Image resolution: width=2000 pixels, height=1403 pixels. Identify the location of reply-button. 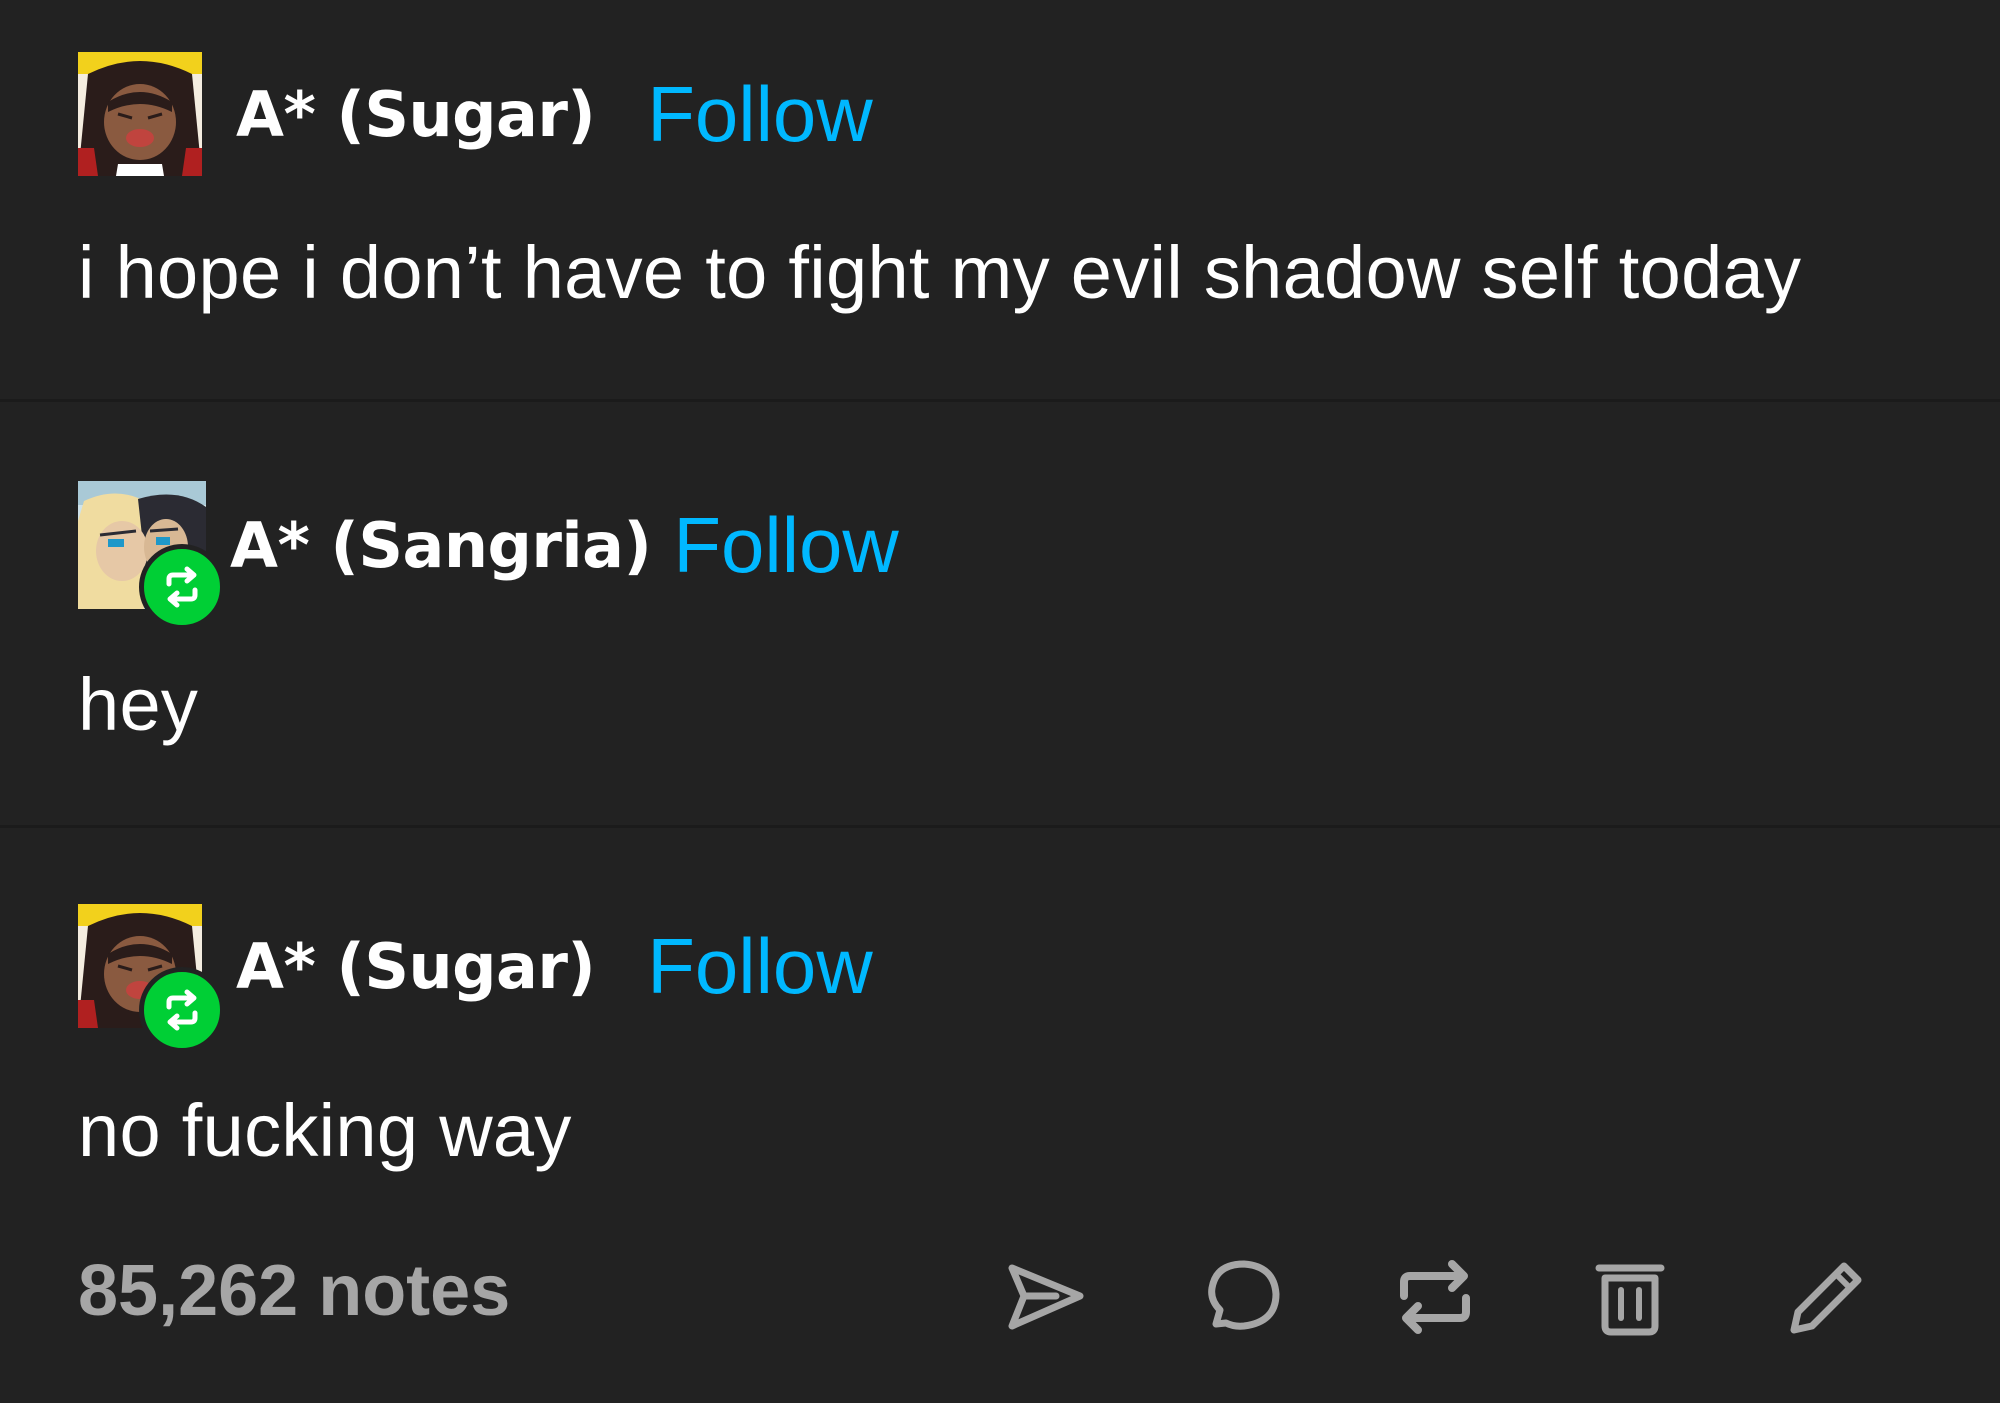
(1241, 1297).